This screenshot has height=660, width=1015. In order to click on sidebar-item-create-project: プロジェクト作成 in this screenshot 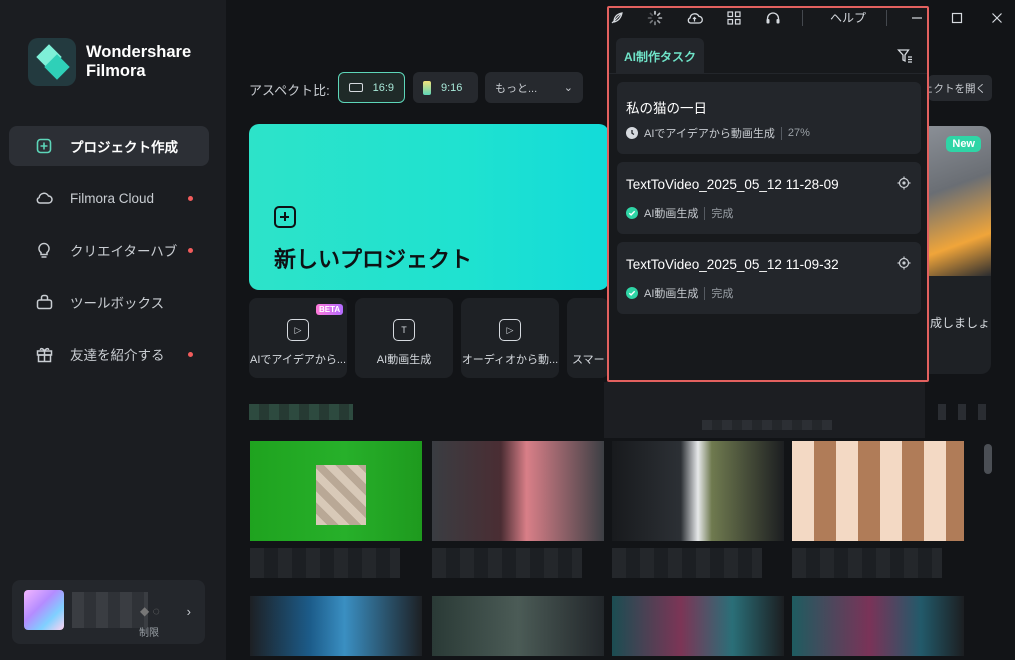, I will do `click(109, 146)`.